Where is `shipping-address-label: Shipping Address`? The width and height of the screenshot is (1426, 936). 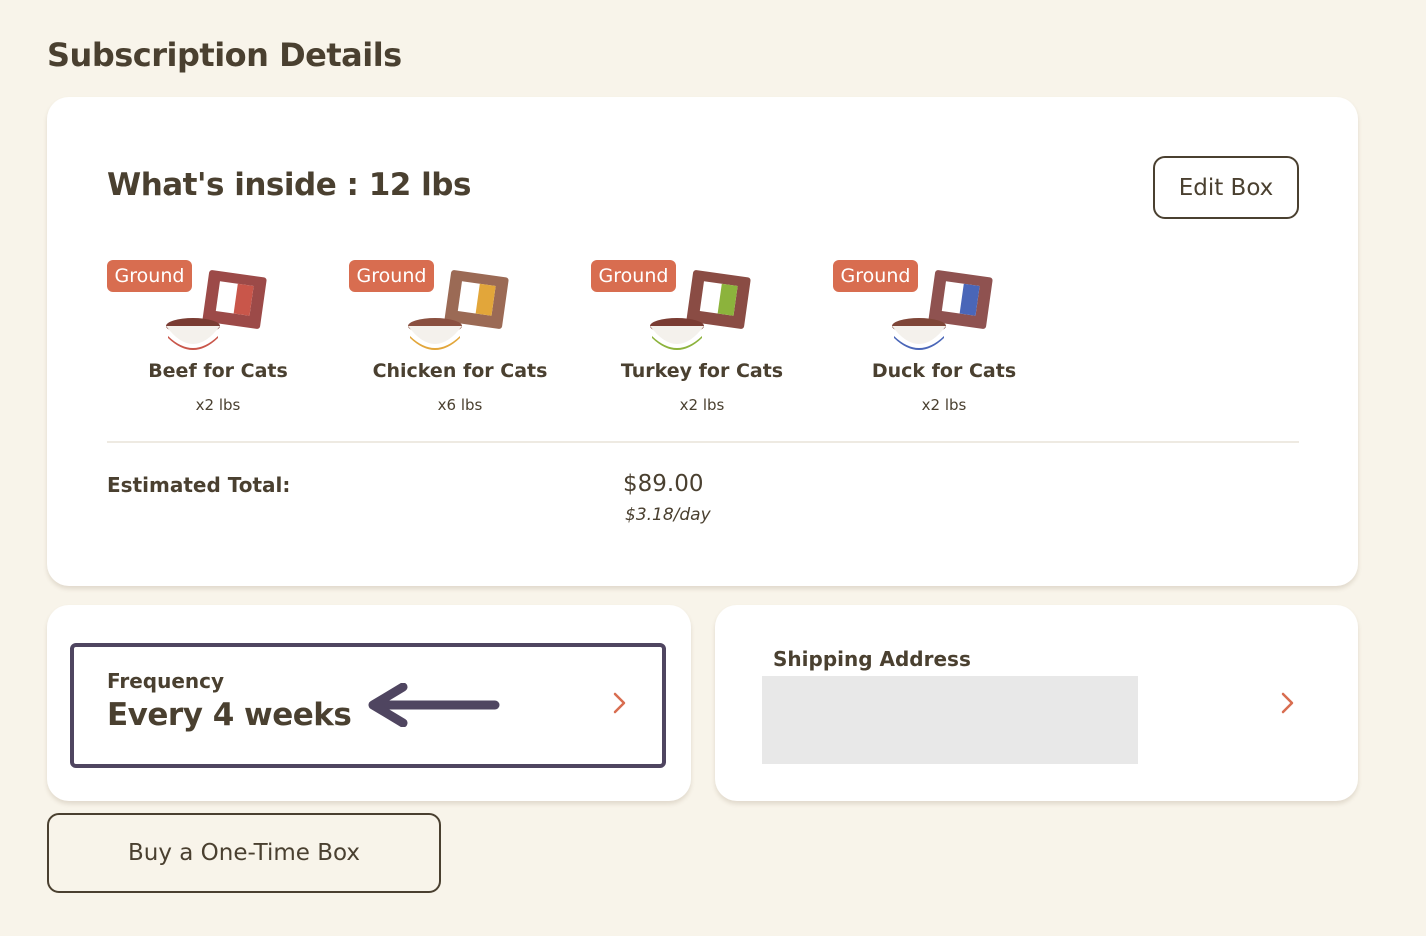
shipping-address-label: Shipping Address is located at coordinates (872, 659).